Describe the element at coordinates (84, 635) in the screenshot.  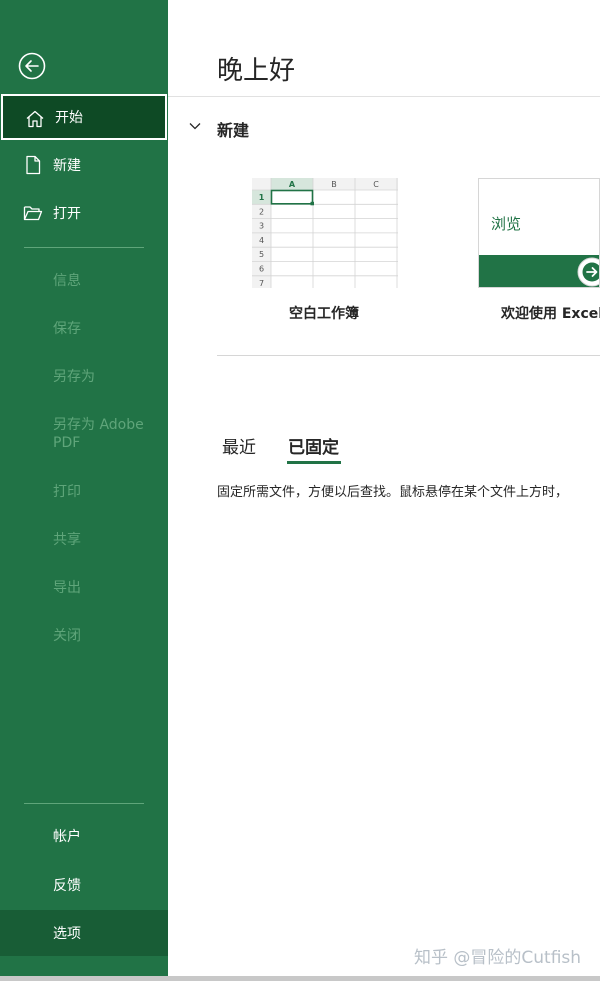
I see `nav-close: 关闭` at that location.